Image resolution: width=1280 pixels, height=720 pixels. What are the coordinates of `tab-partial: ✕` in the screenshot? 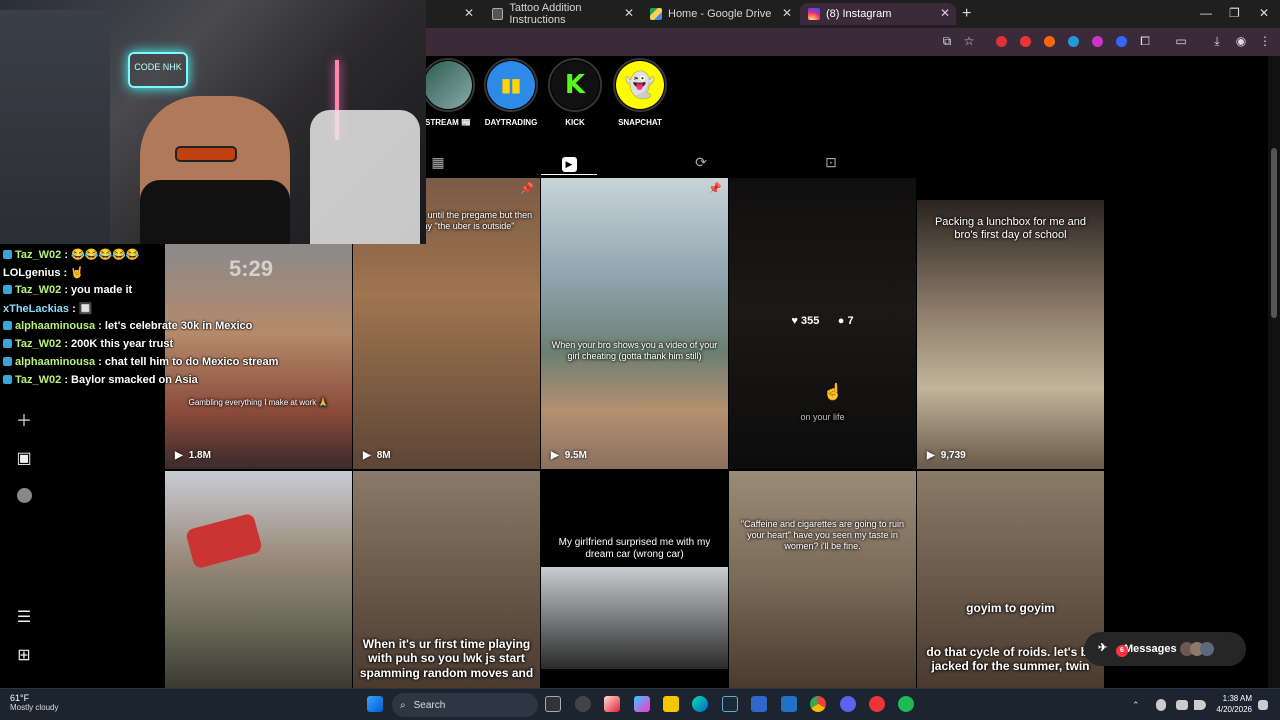 It's located at (453, 14).